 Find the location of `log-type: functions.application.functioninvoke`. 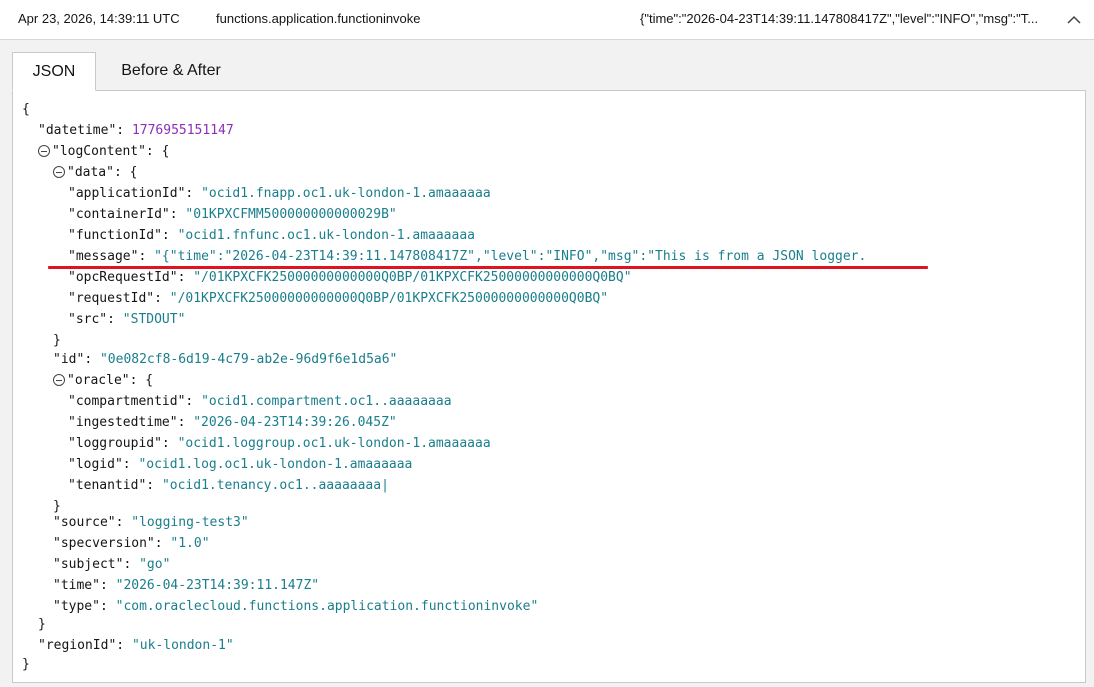

log-type: functions.application.functioninvoke is located at coordinates (318, 18).